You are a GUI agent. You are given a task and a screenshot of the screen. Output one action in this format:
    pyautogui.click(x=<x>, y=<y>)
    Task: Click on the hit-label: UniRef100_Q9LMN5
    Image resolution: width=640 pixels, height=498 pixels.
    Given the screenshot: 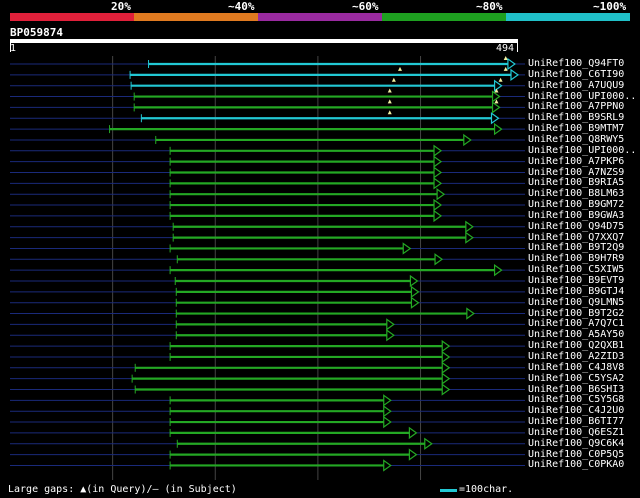 What is the action you would take?
    pyautogui.click(x=576, y=302)
    